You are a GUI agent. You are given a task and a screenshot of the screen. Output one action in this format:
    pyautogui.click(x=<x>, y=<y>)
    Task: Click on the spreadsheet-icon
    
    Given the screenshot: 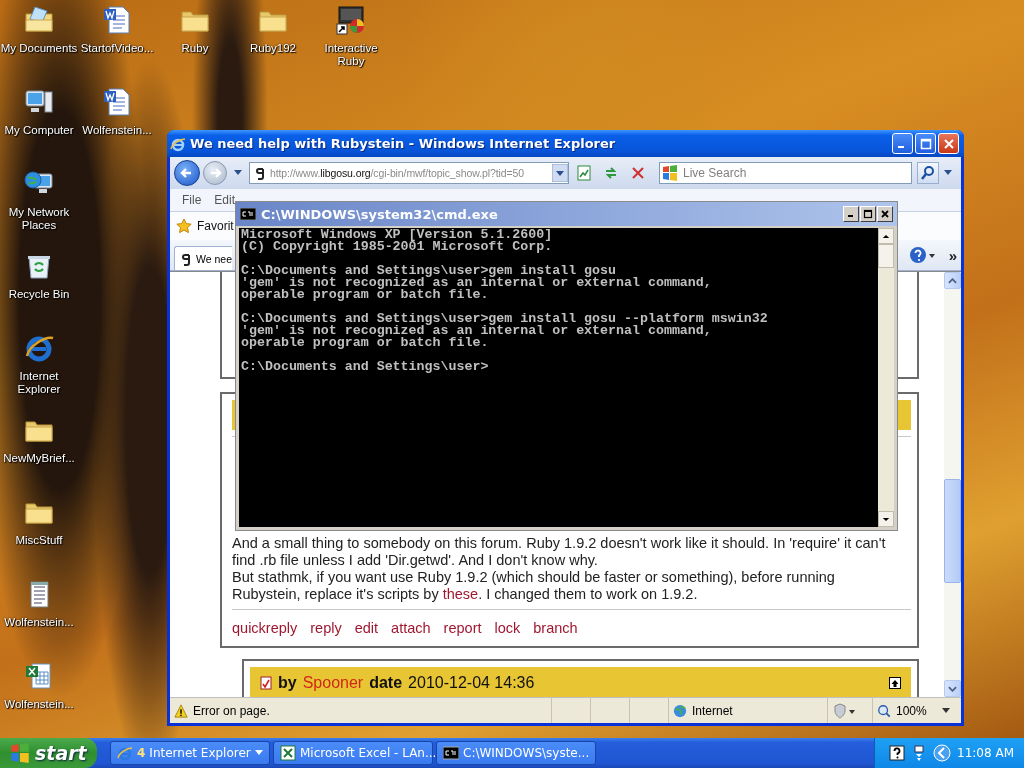 What is the action you would take?
    pyautogui.click(x=288, y=753)
    